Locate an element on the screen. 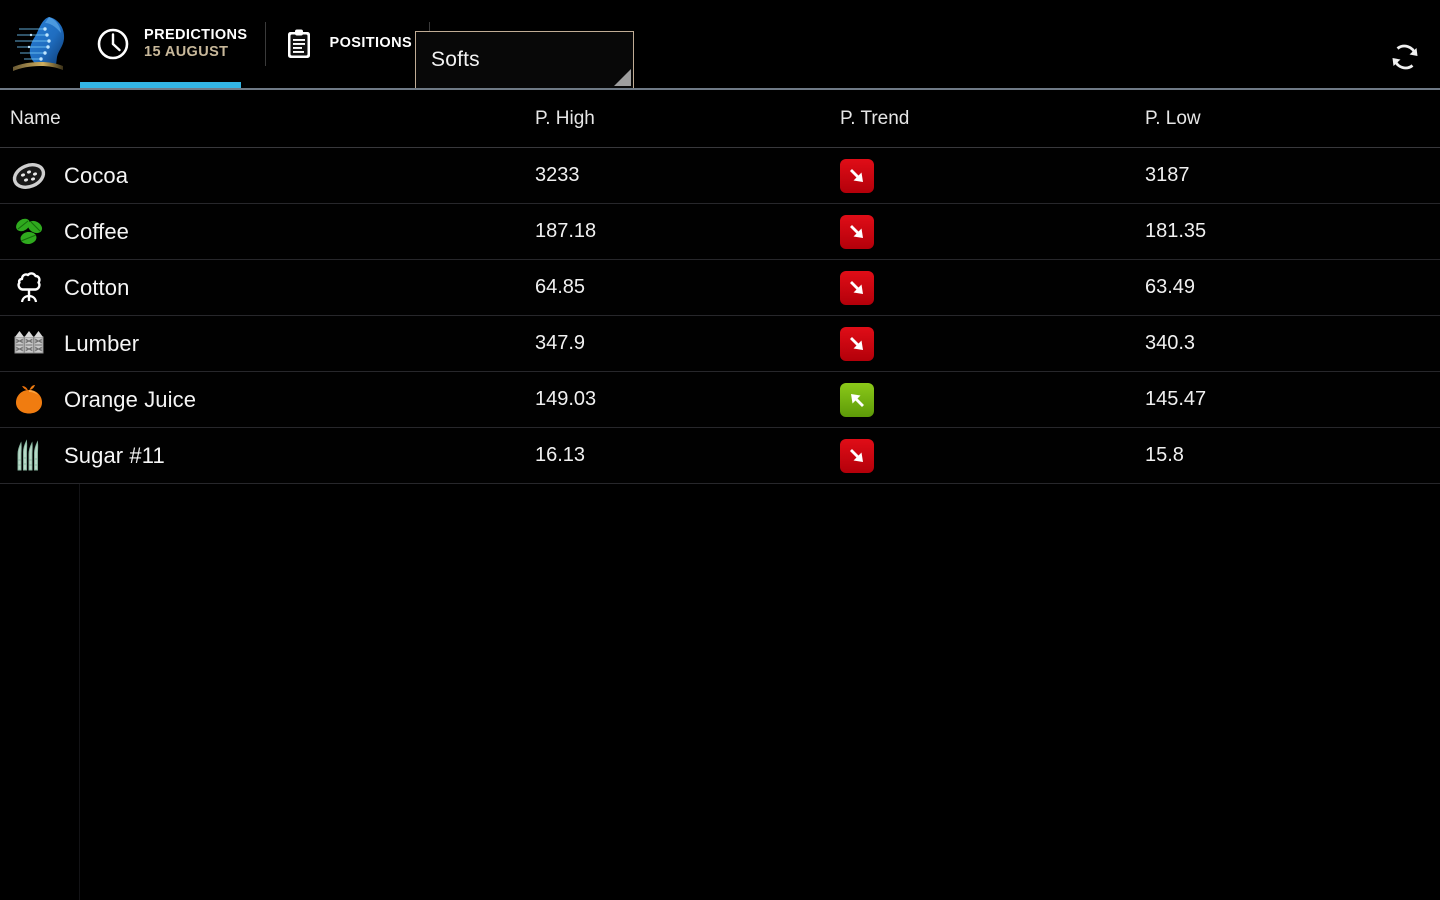  column-header-name: Name is located at coordinates (267, 119).